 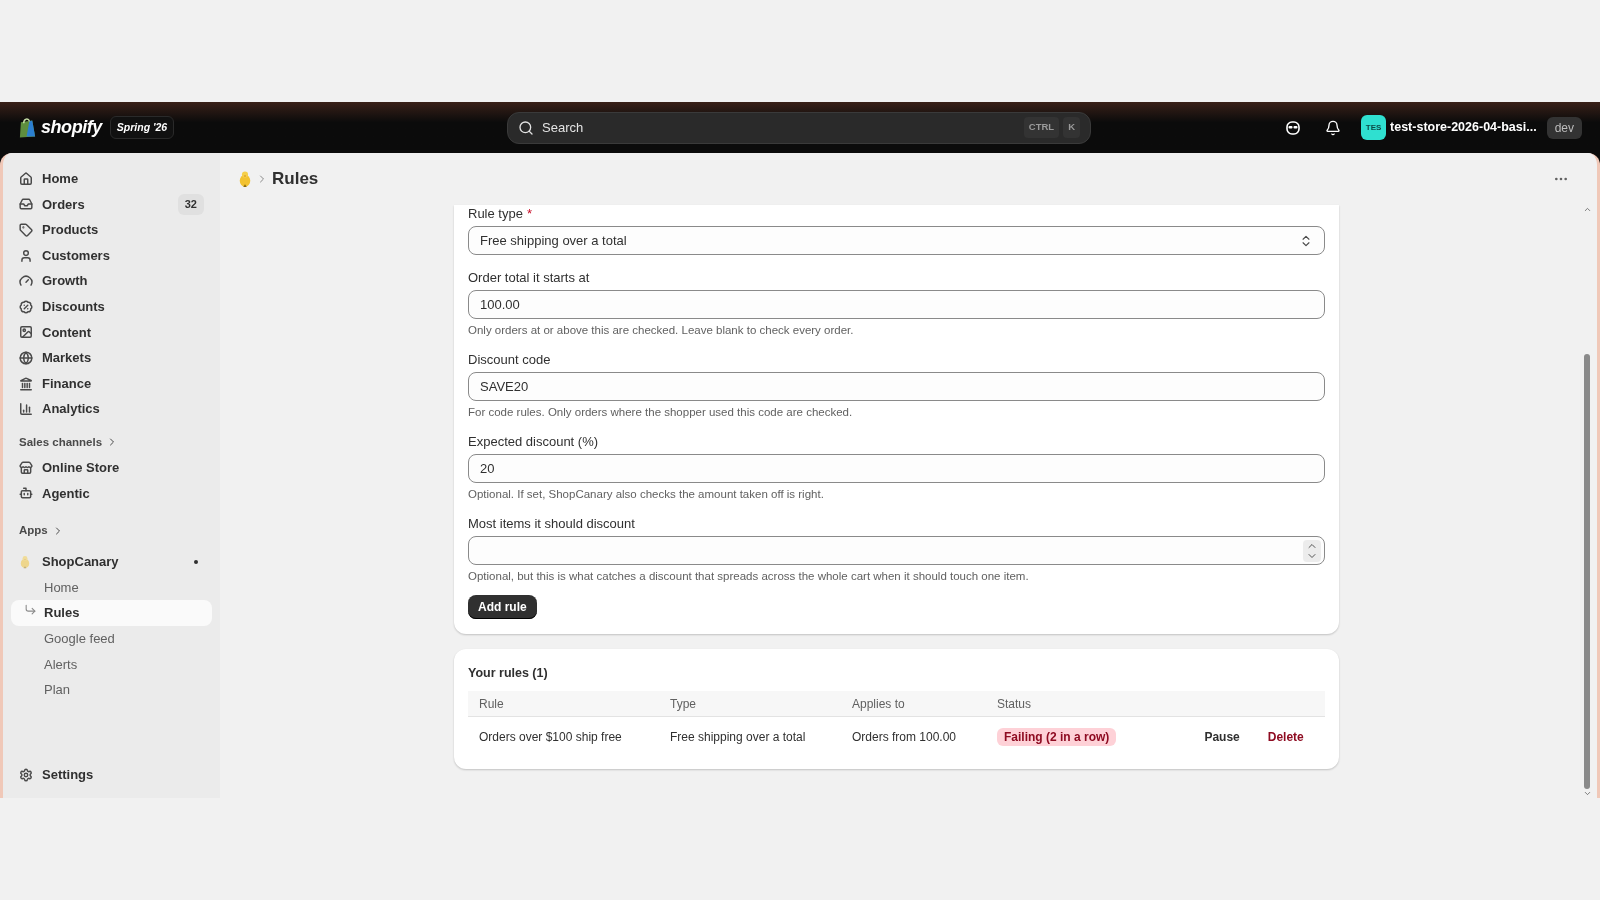 I want to click on sidebar-item: Discounts, so click(x=111, y=306).